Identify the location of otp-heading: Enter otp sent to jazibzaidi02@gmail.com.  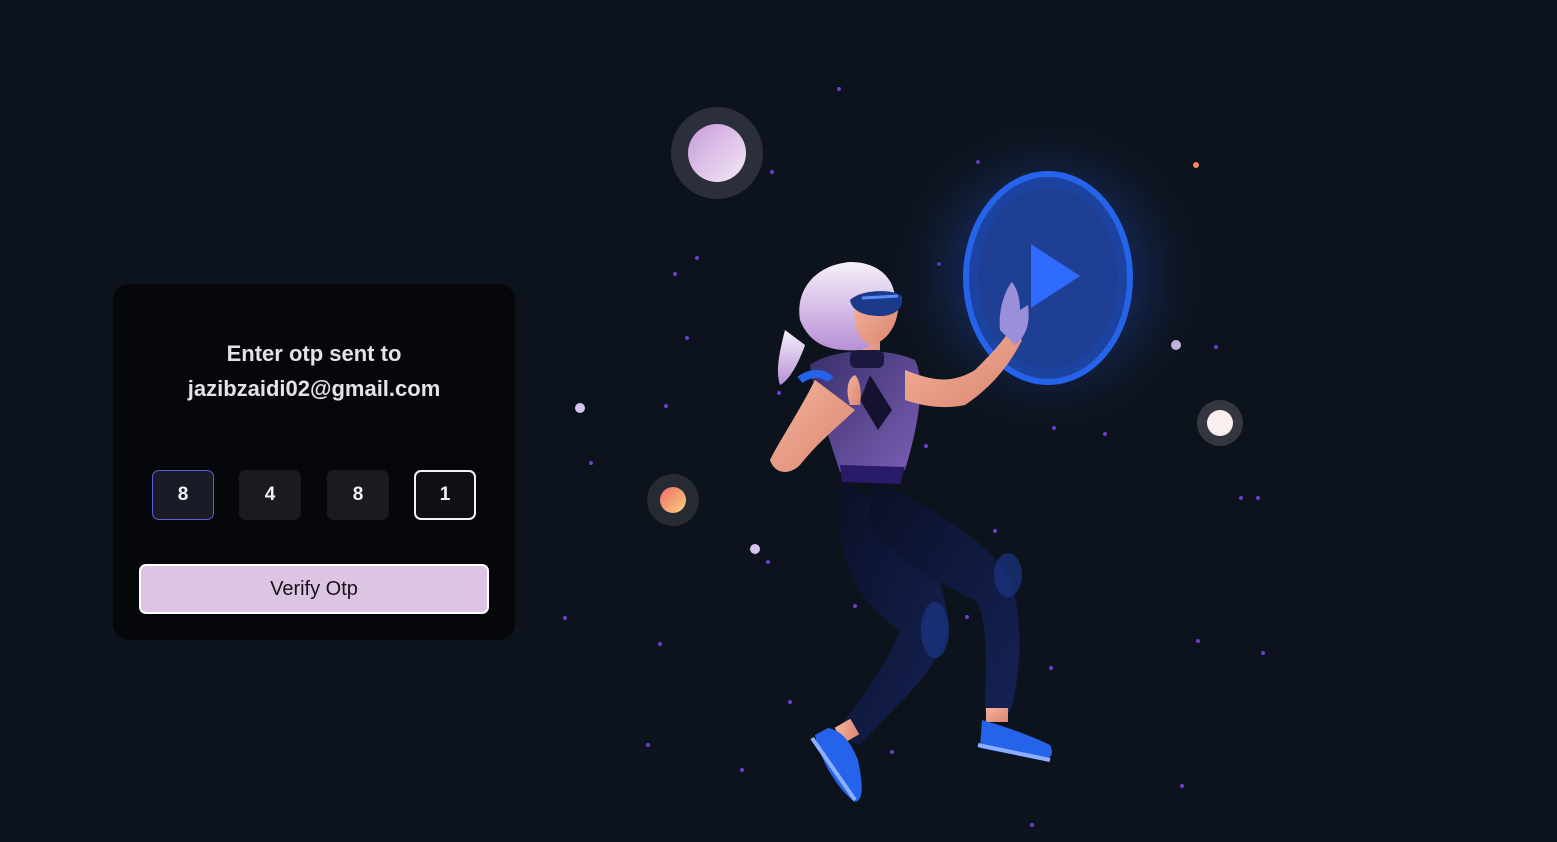
(314, 371).